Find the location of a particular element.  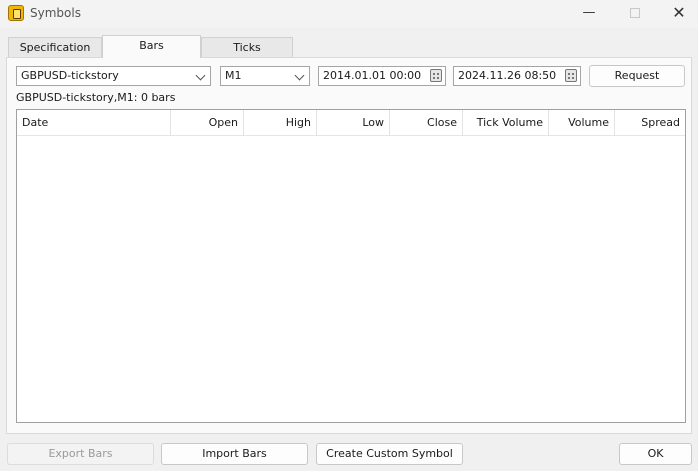

date-to-value: 2024.11.26 08:50 is located at coordinates (507, 75).